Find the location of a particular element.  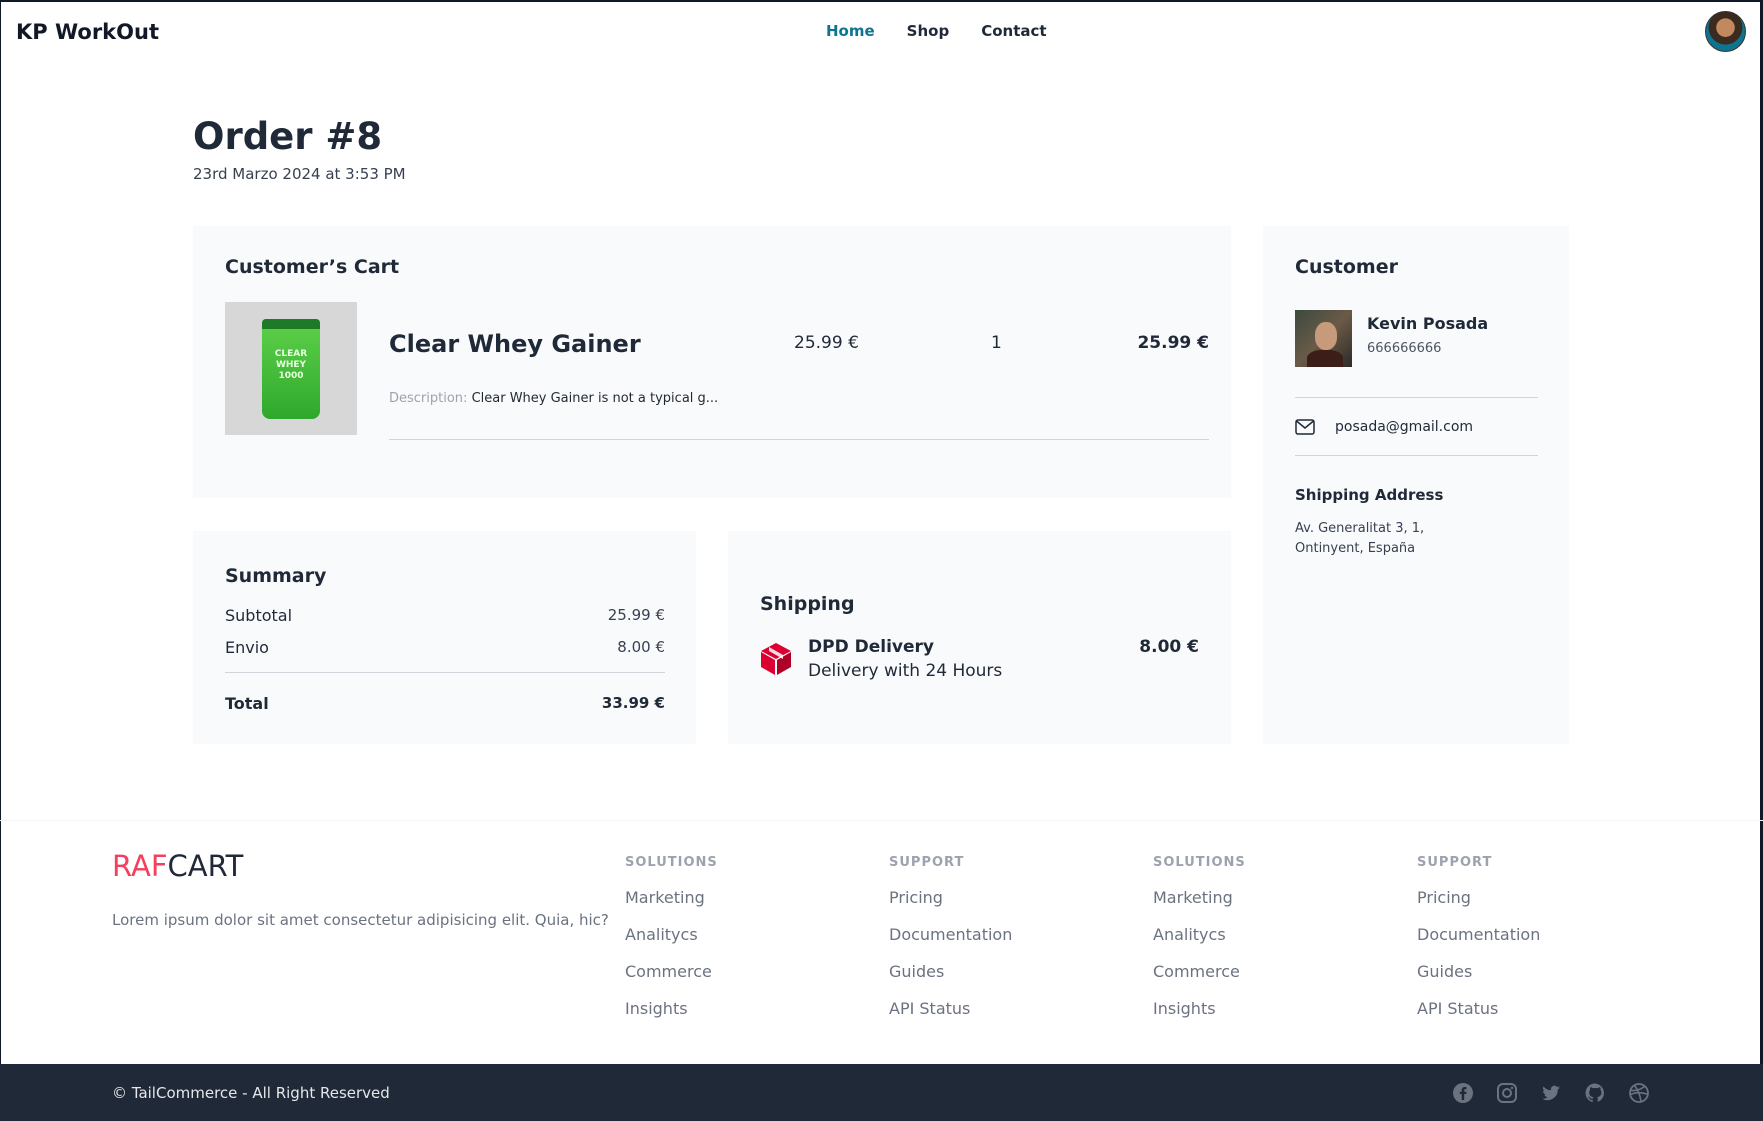

cart-title: Customer’s Cart is located at coordinates (312, 267).